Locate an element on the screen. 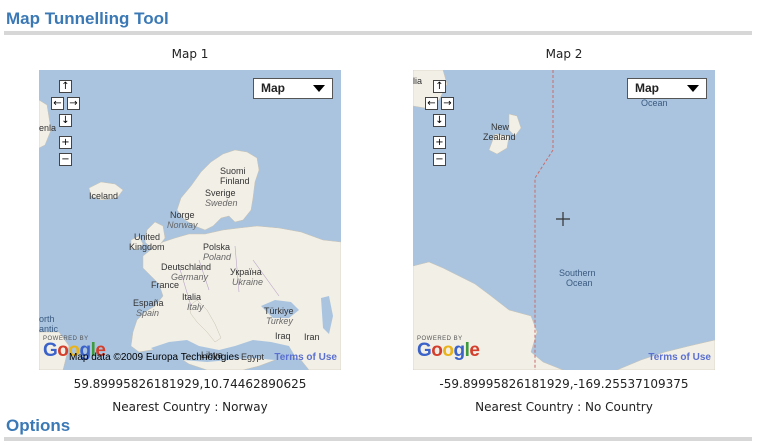 This screenshot has height=441, width=759. map2-pan-left-button: ← is located at coordinates (431, 103).